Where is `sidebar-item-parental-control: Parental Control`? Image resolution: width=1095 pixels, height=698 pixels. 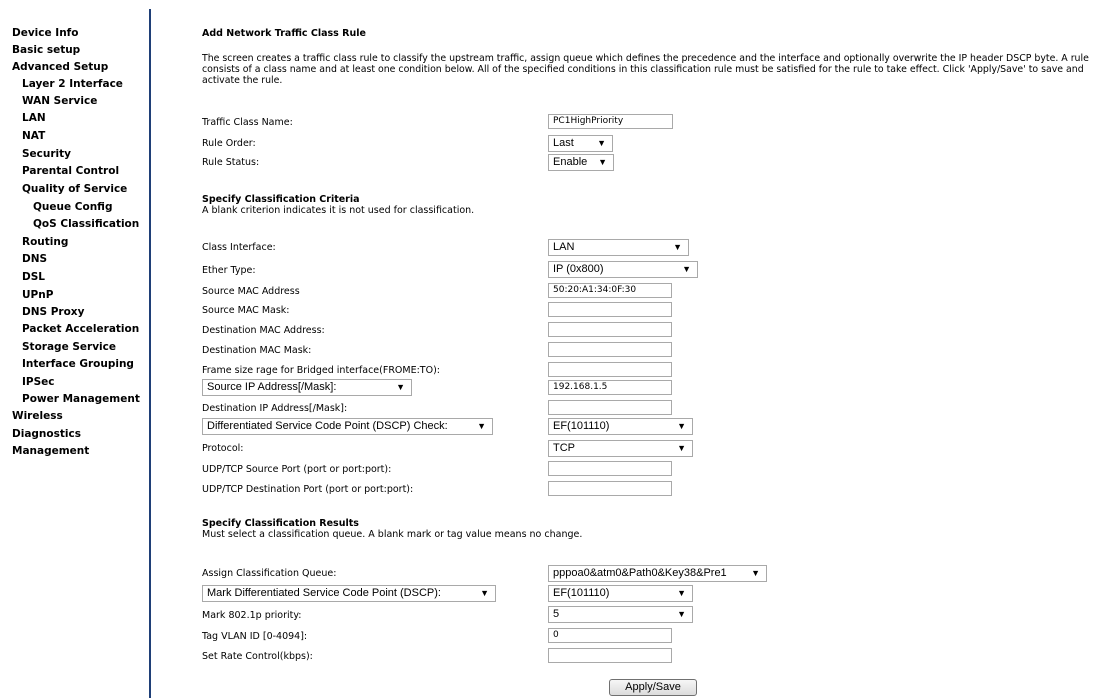 sidebar-item-parental-control: Parental Control is located at coordinates (70, 171).